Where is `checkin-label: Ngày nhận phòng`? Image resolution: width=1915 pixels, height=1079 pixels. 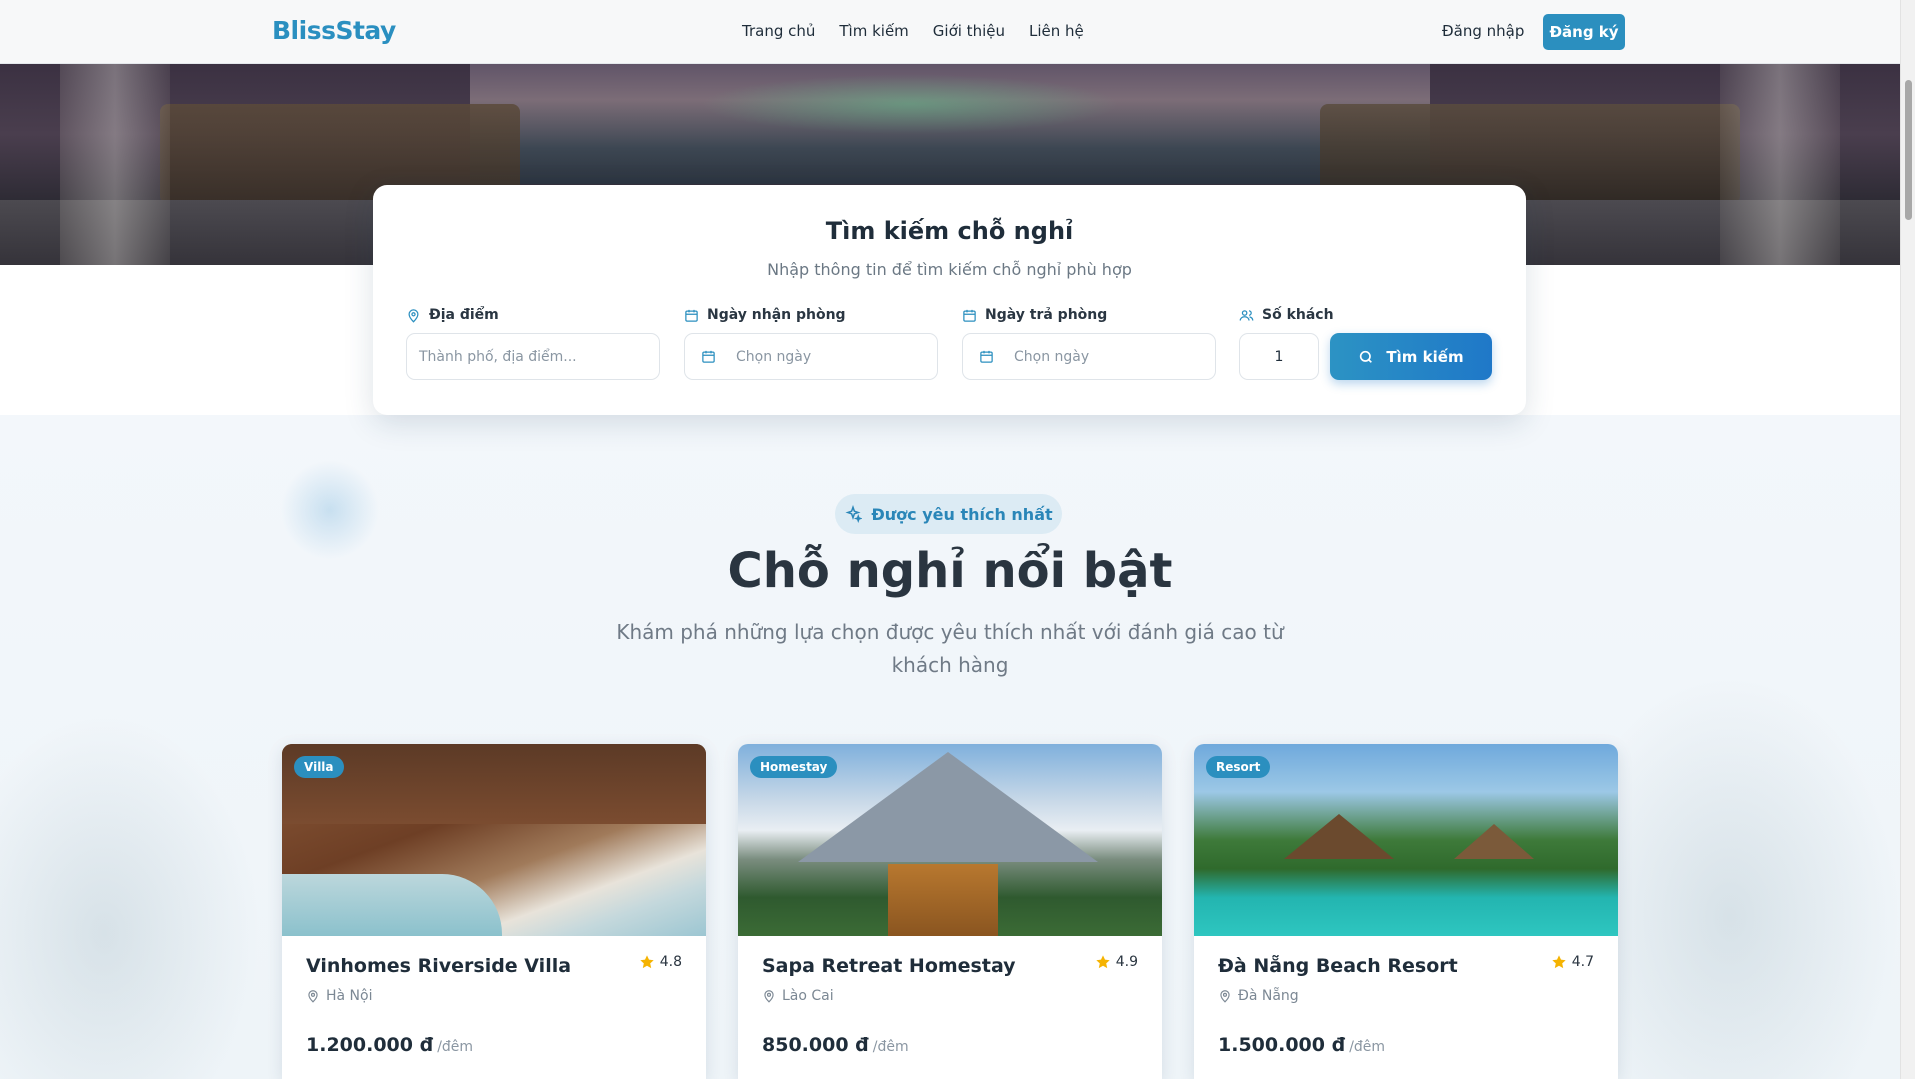 checkin-label: Ngày nhận phòng is located at coordinates (765, 315).